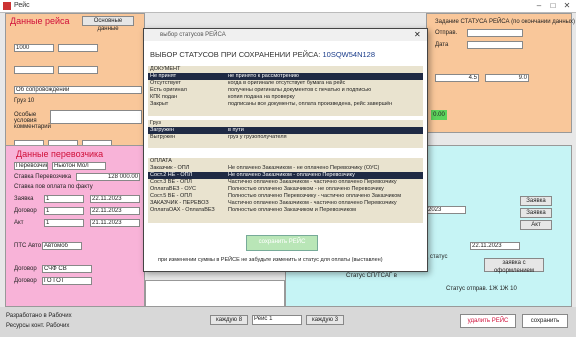 The image size is (576, 337). Describe the element at coordinates (507, 78) in the screenshot. I see `sum-field-2: 9.0` at that location.